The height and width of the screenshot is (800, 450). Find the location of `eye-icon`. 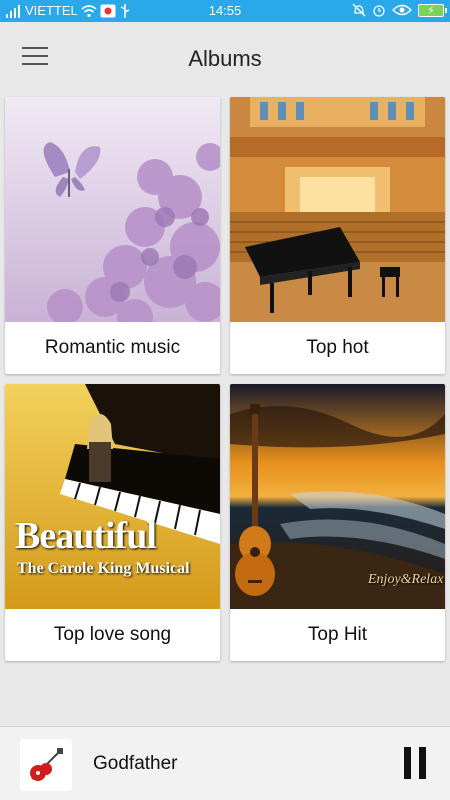

eye-icon is located at coordinates (402, 10).